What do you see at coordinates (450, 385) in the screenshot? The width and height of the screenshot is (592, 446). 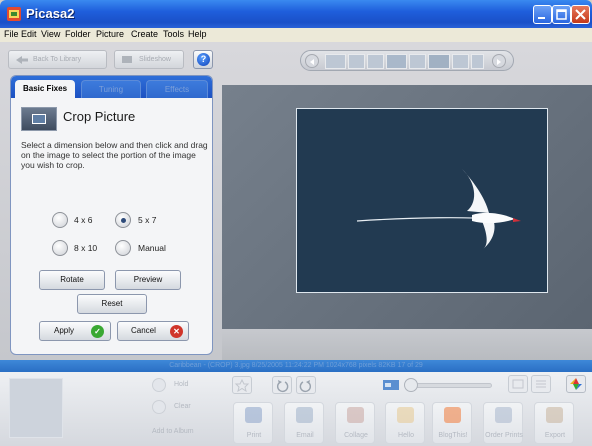 I see `zoom-slider` at bounding box center [450, 385].